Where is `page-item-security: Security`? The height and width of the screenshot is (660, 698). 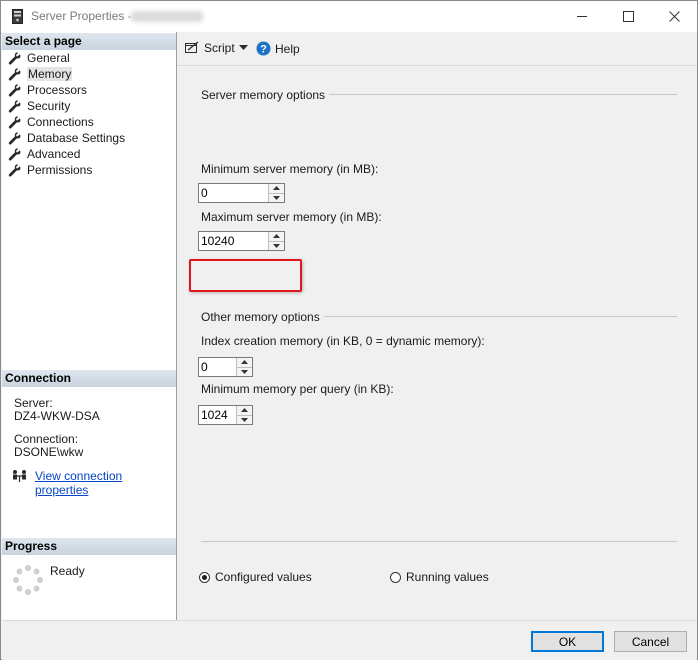
page-item-security: Security is located at coordinates (39, 106).